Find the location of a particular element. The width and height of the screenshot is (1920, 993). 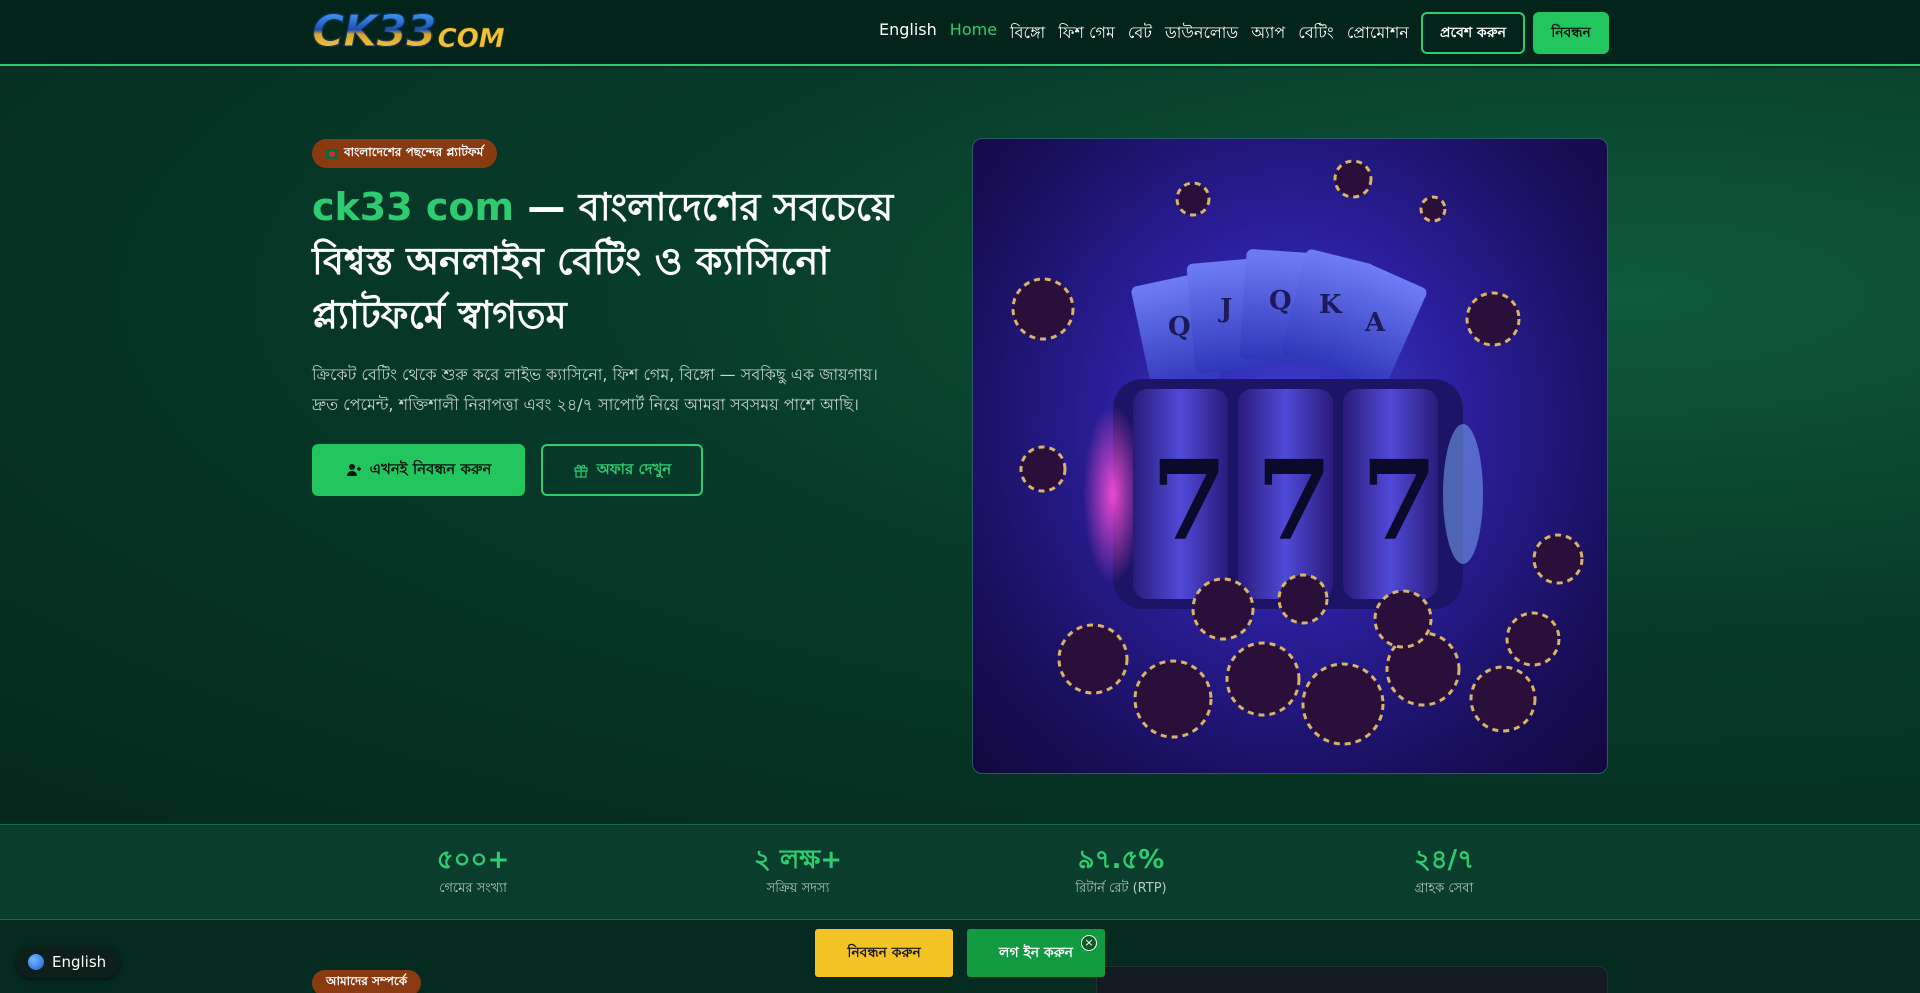

bangladesh-flag-icon is located at coordinates (332, 153).